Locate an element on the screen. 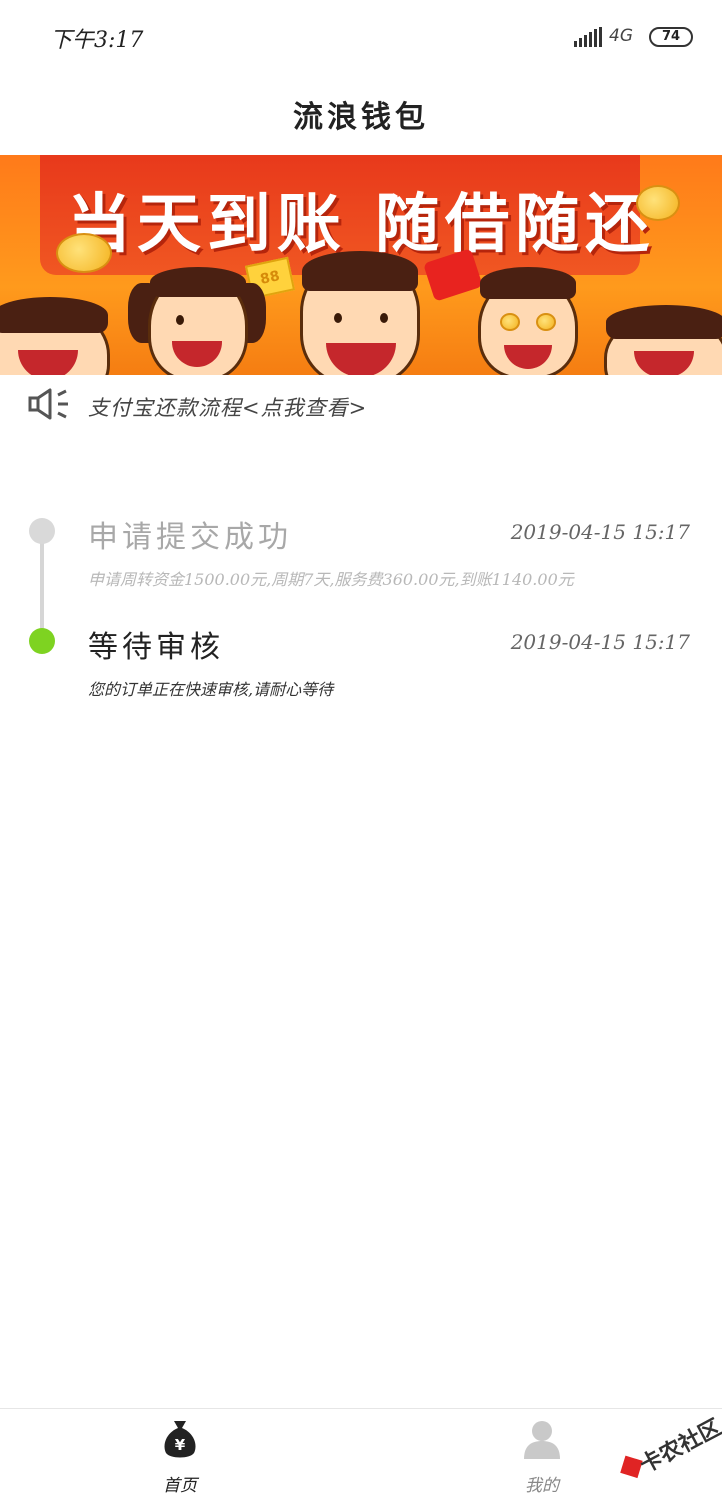  network-label: 4G is located at coordinates (621, 36).